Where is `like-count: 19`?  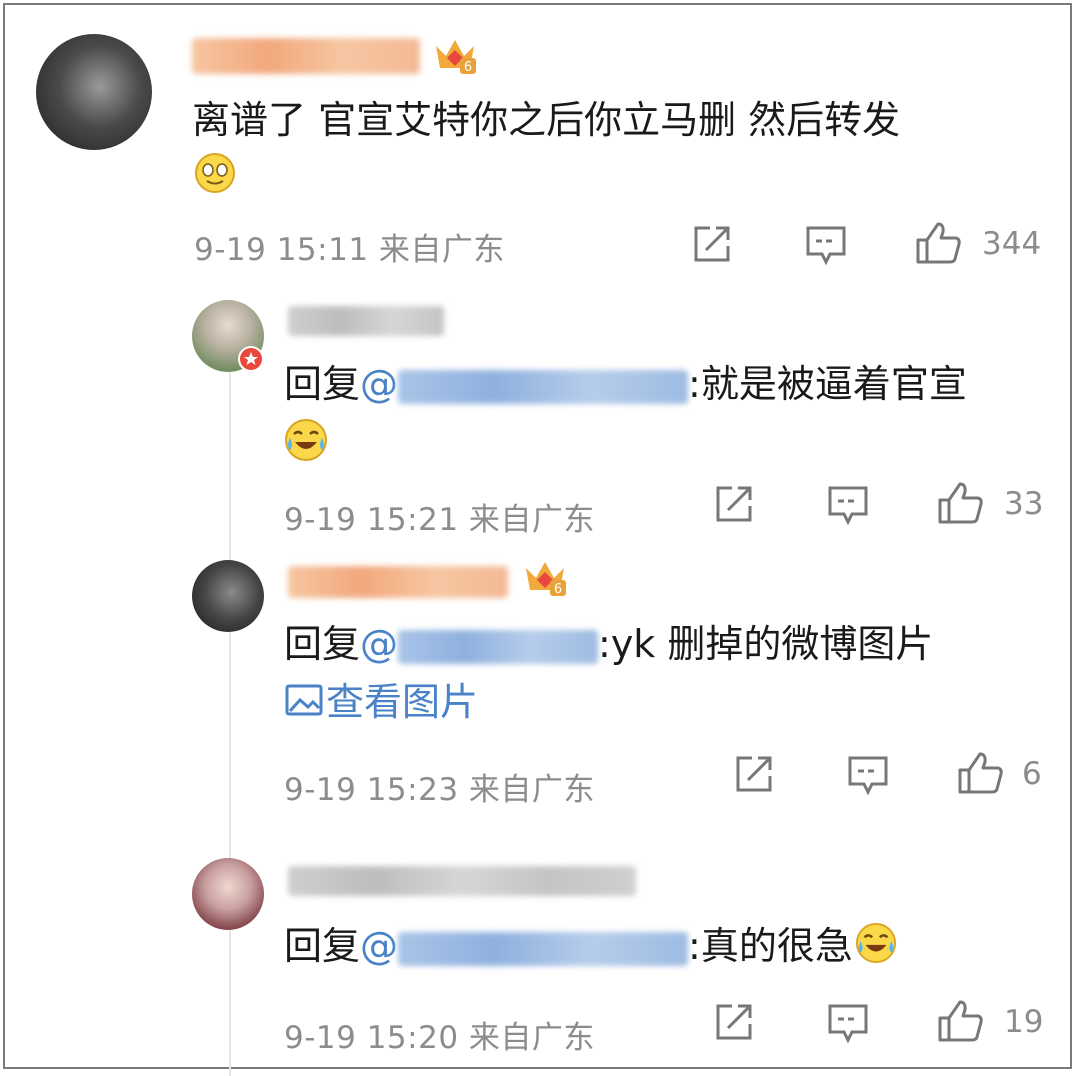
like-count: 19 is located at coordinates (1024, 1022).